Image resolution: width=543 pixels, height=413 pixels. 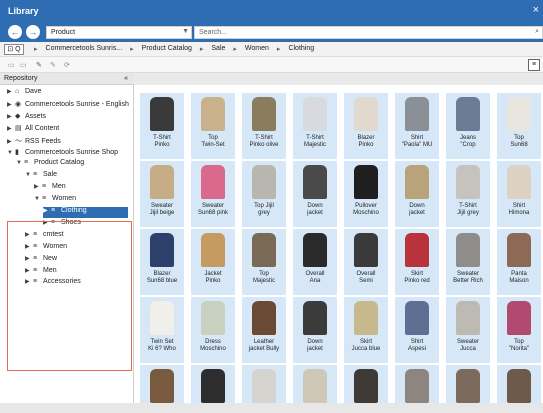 What do you see at coordinates (162, 213) in the screenshot?
I see `product-label-line2: Jijil beige` at bounding box center [162, 213].